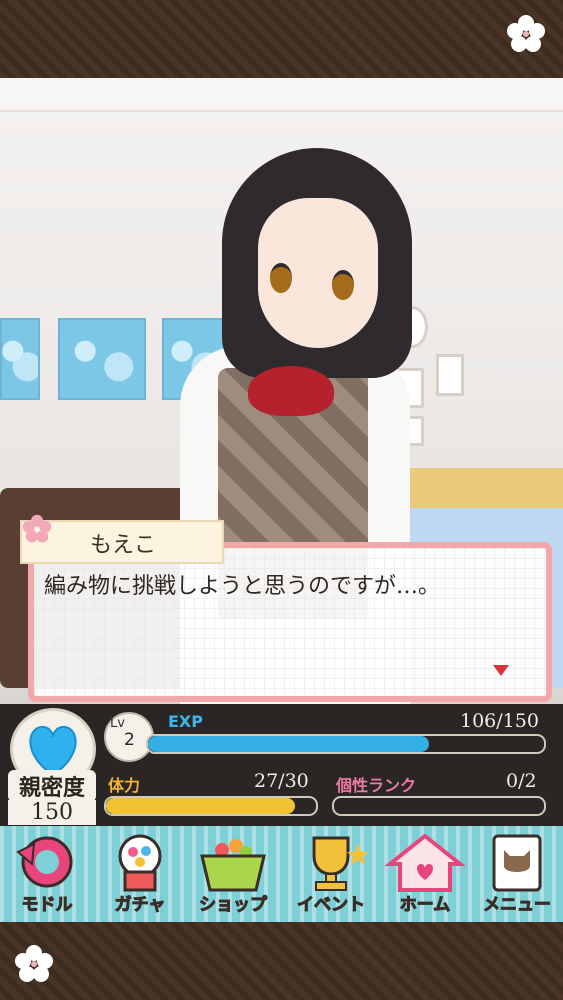  Describe the element at coordinates (140, 863) in the screenshot. I see `gacha-machine-icon` at that location.